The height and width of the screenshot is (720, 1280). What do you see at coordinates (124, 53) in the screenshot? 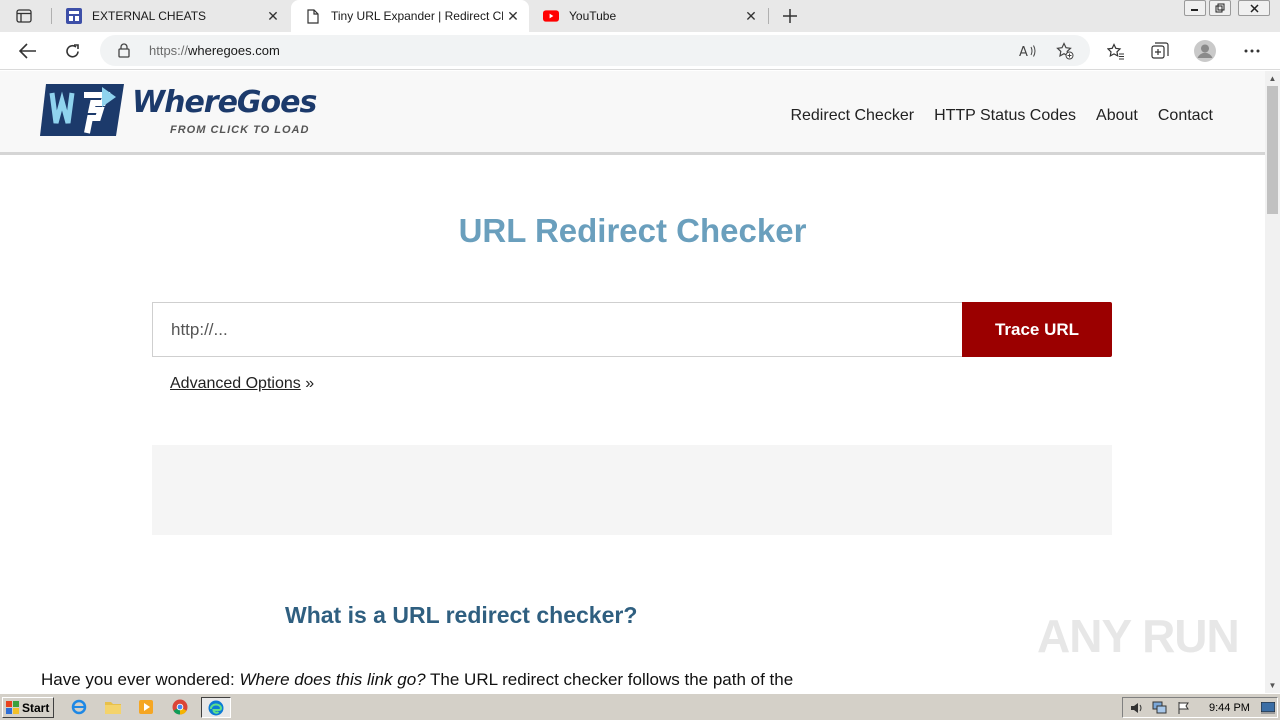
I see `lock-icon` at bounding box center [124, 53].